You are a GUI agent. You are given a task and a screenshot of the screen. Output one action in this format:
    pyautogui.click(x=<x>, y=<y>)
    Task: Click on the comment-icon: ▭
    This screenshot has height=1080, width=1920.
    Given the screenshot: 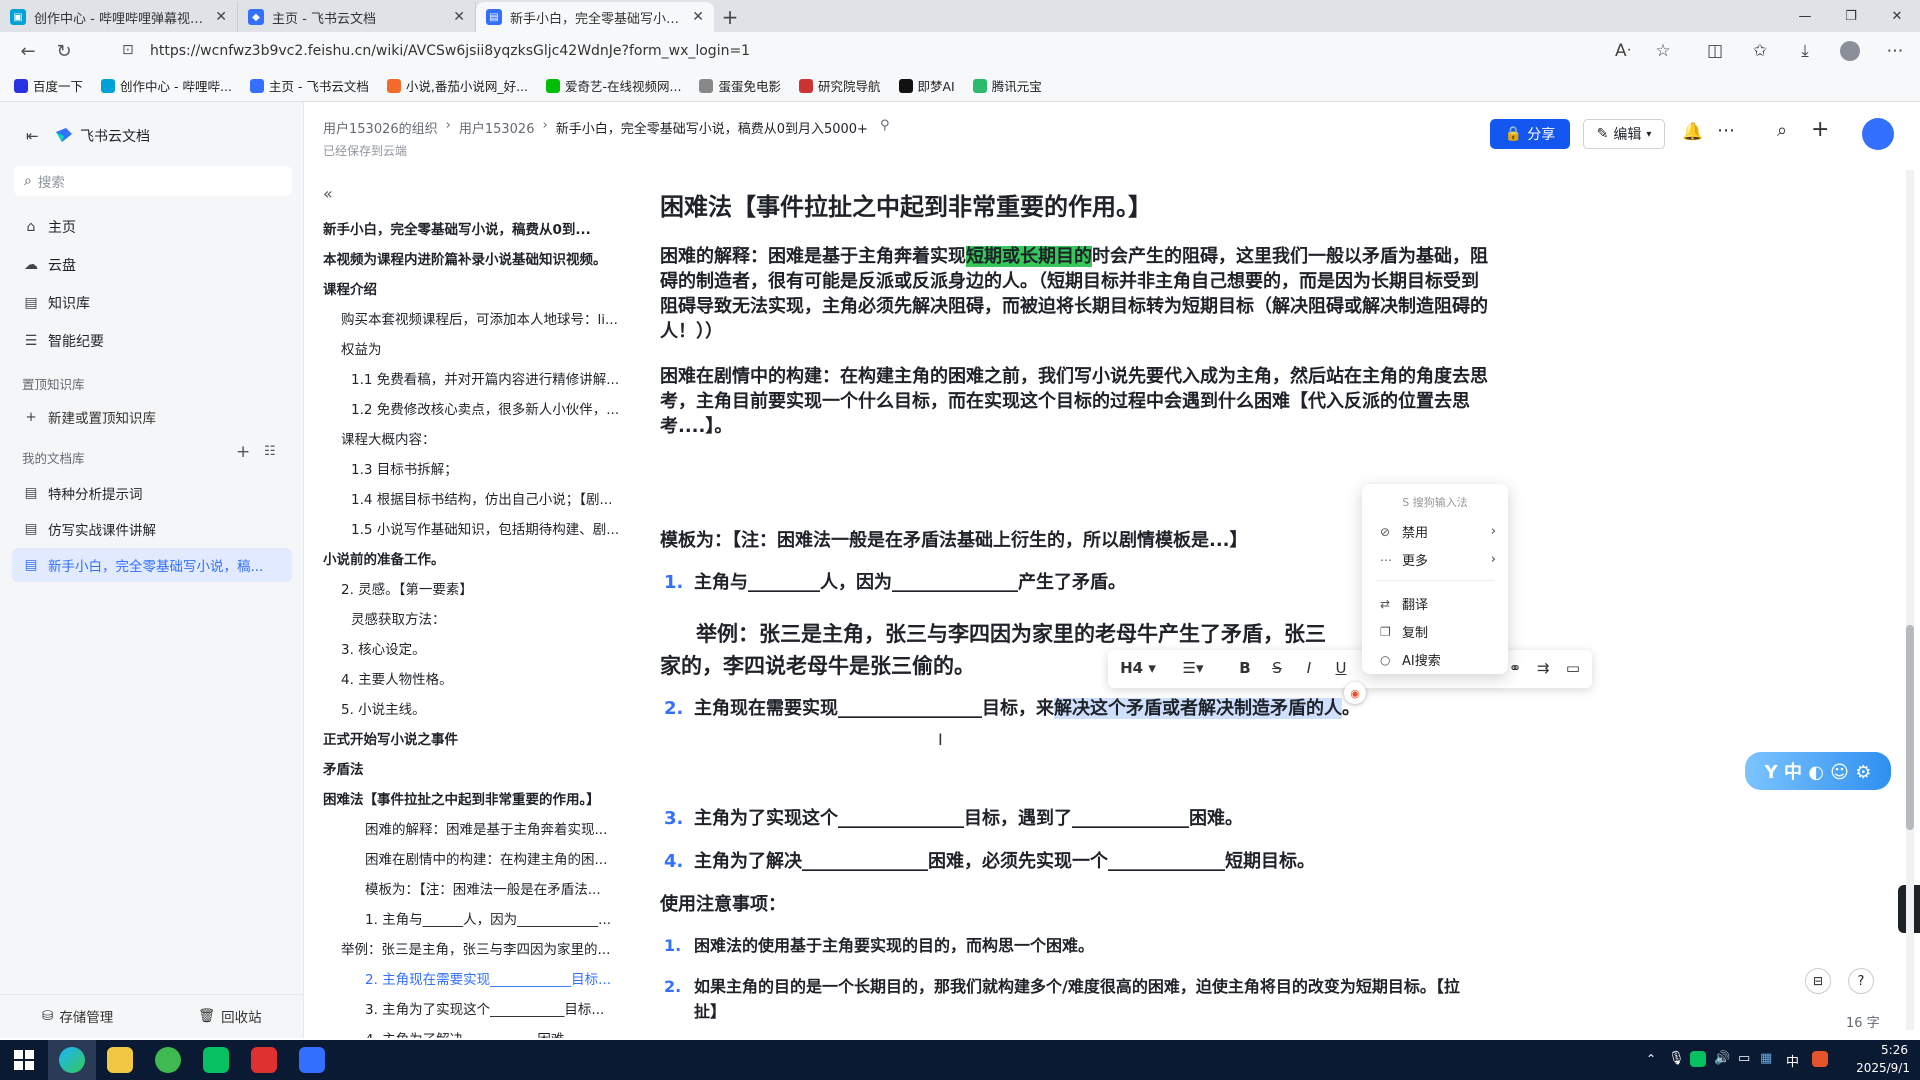 What is the action you would take?
    pyautogui.click(x=1573, y=668)
    